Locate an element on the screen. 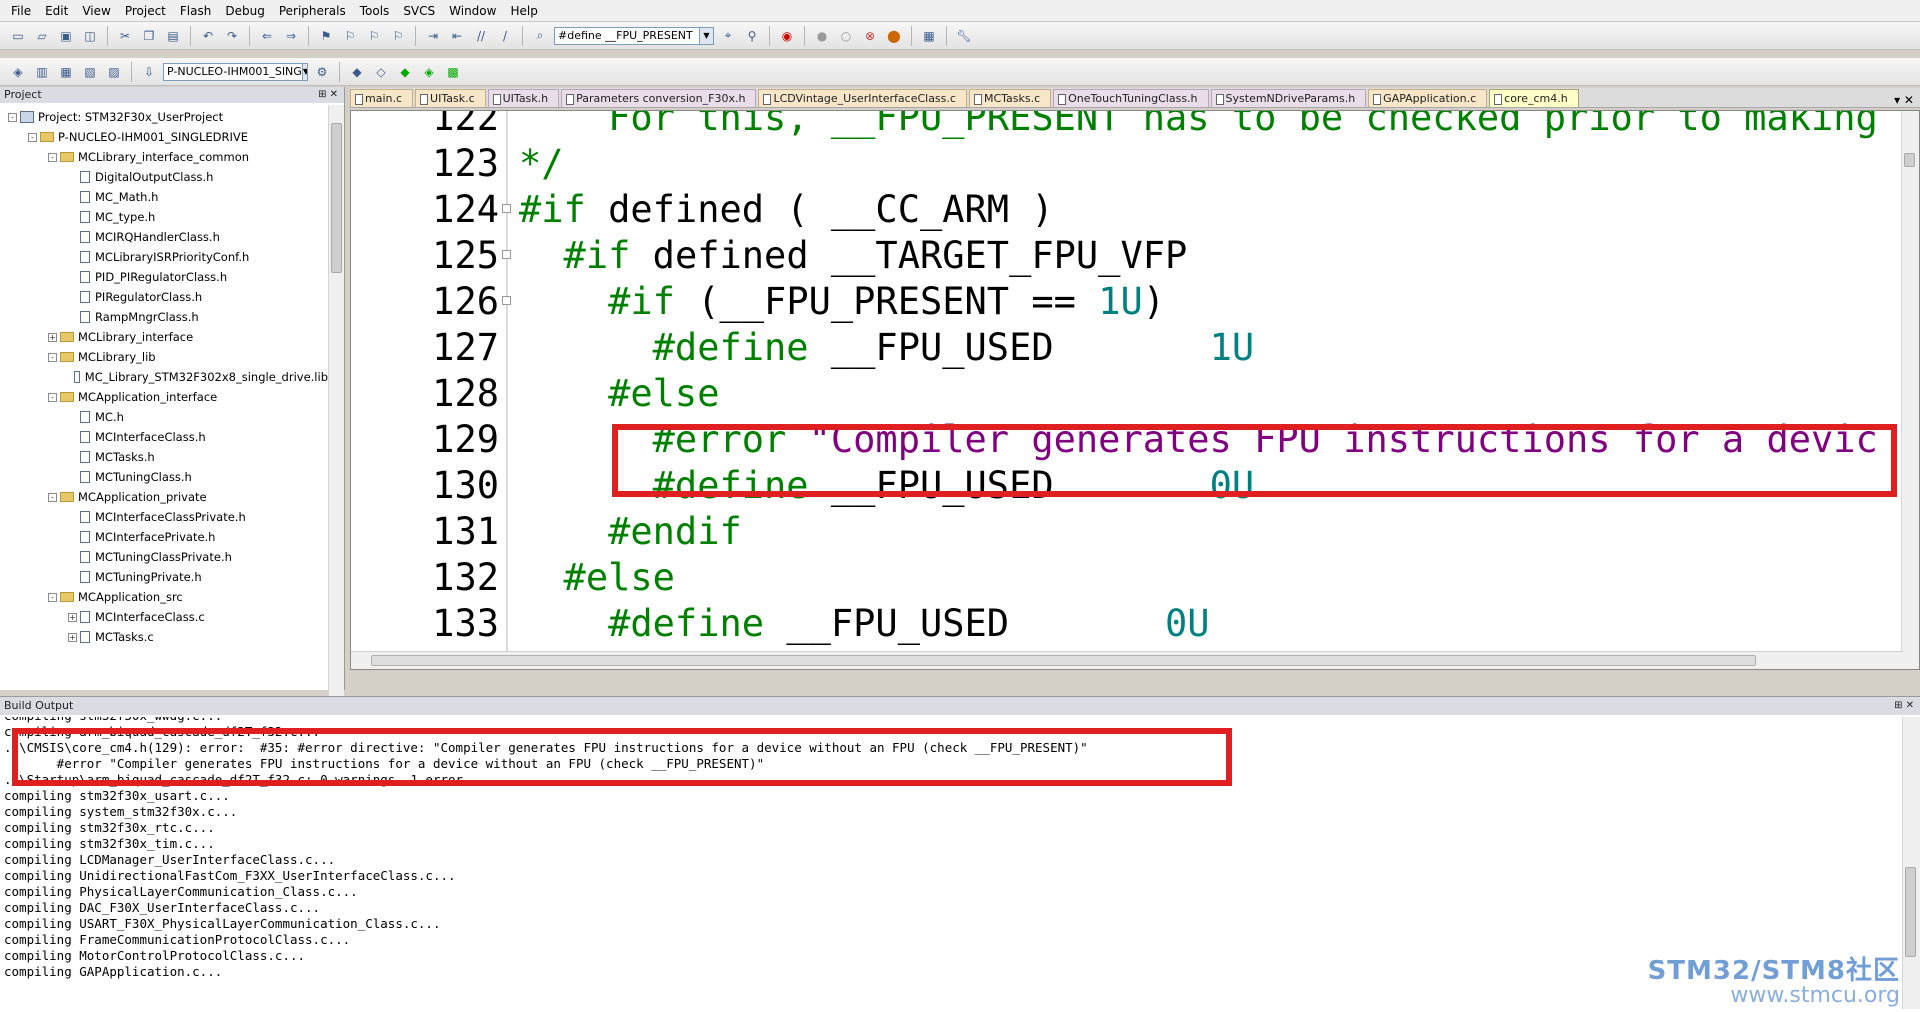 This screenshot has width=1920, height=1012. breakpoint-icon: ● is located at coordinates (822, 36).